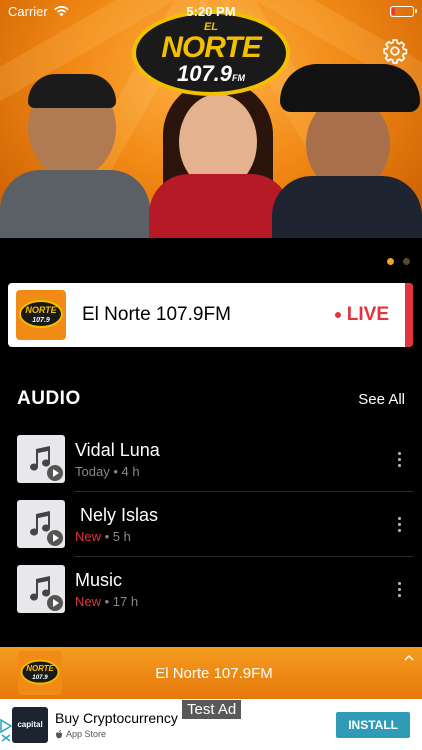  I want to click on host-photo-left, so click(75, 156).